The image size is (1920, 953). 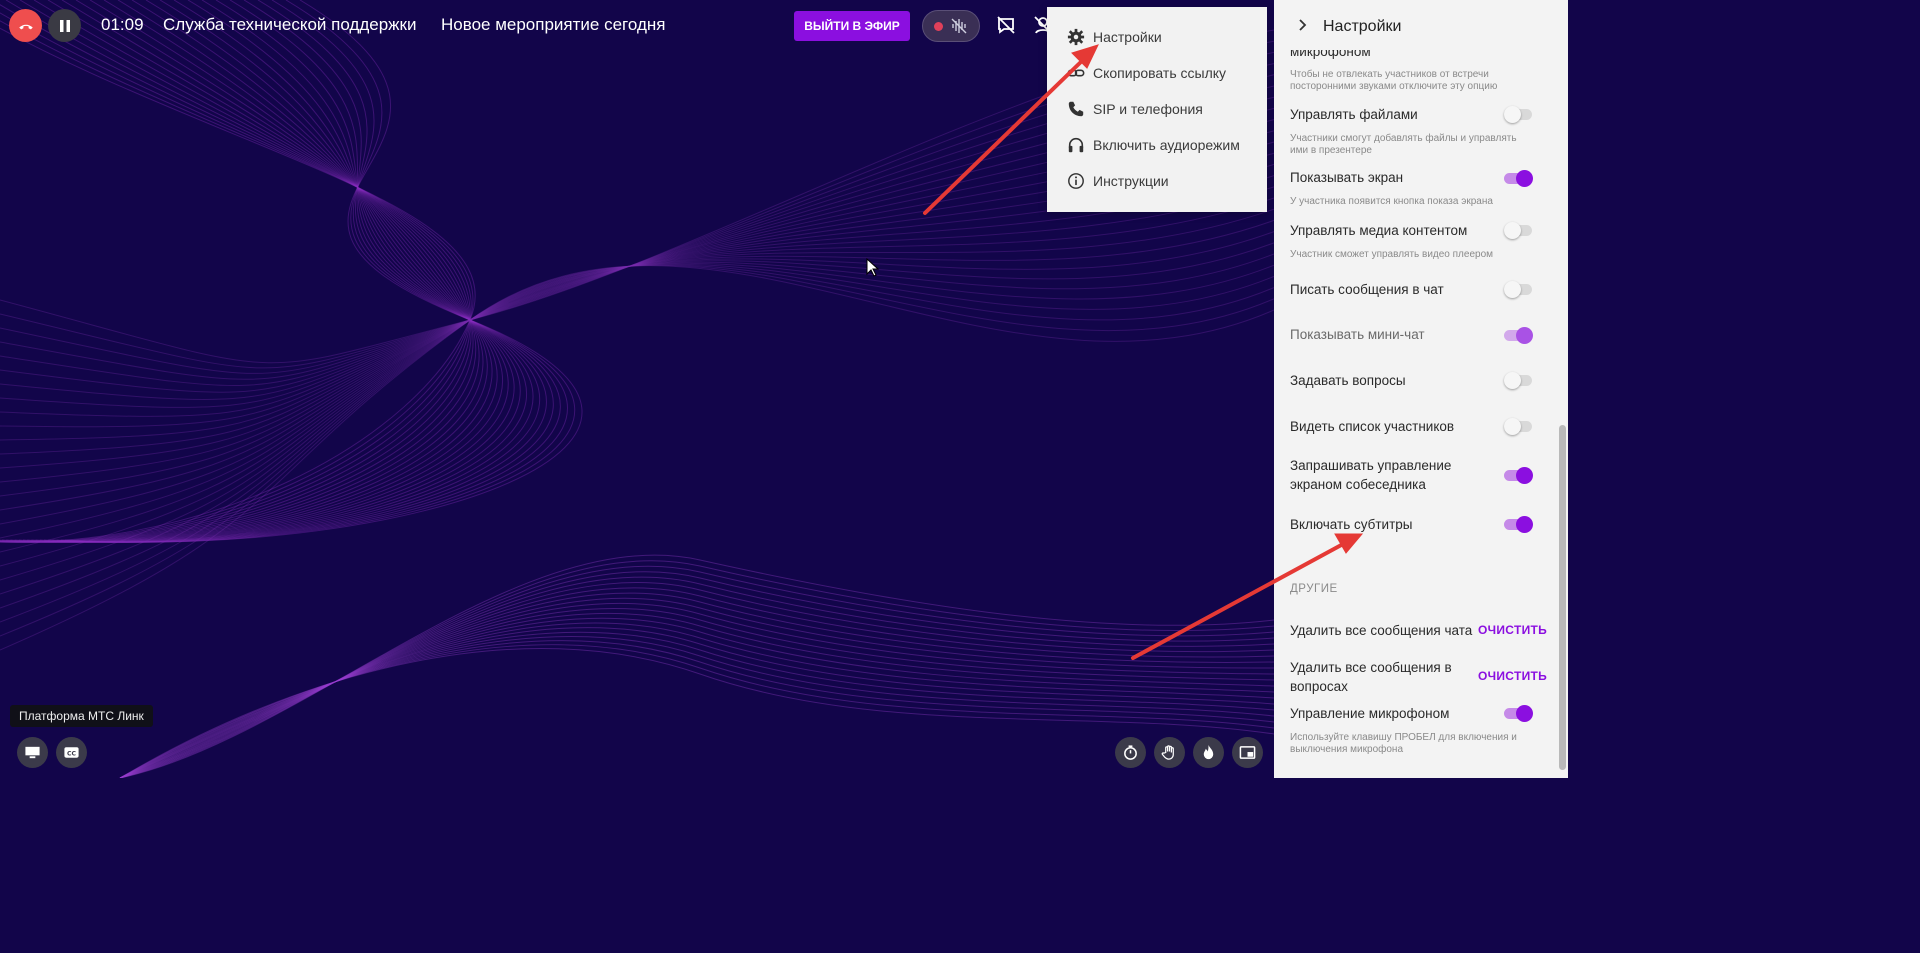 What do you see at coordinates (1379, 230) in the screenshot?
I see `setting-label: Управлять медиа контентом` at bounding box center [1379, 230].